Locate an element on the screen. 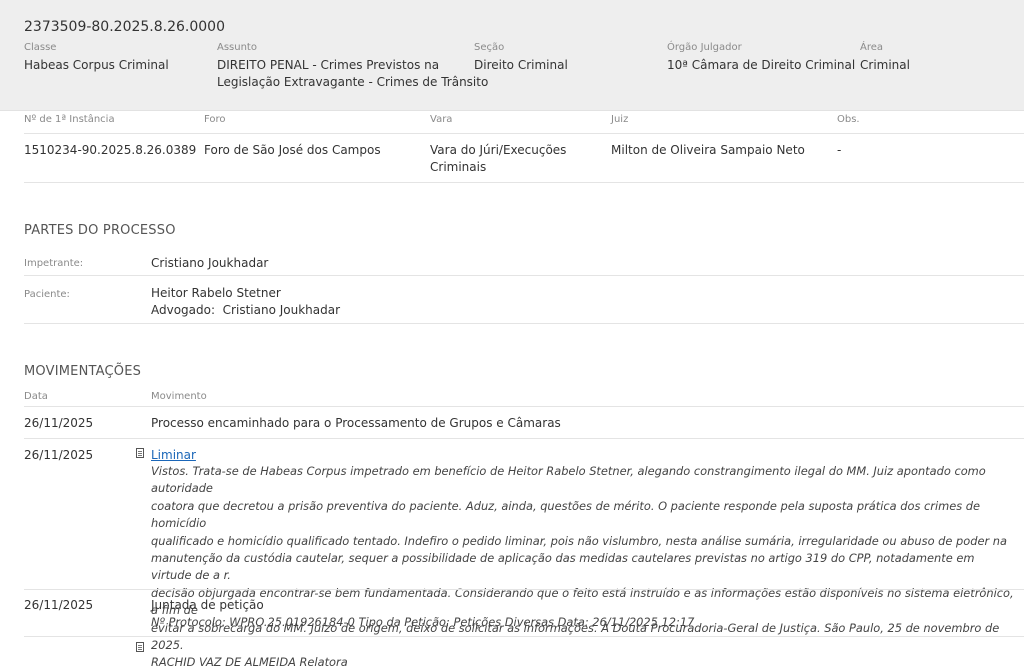 This screenshot has height=672, width=1024. impetrante-name: Cristiano Joukhadar is located at coordinates (210, 263).